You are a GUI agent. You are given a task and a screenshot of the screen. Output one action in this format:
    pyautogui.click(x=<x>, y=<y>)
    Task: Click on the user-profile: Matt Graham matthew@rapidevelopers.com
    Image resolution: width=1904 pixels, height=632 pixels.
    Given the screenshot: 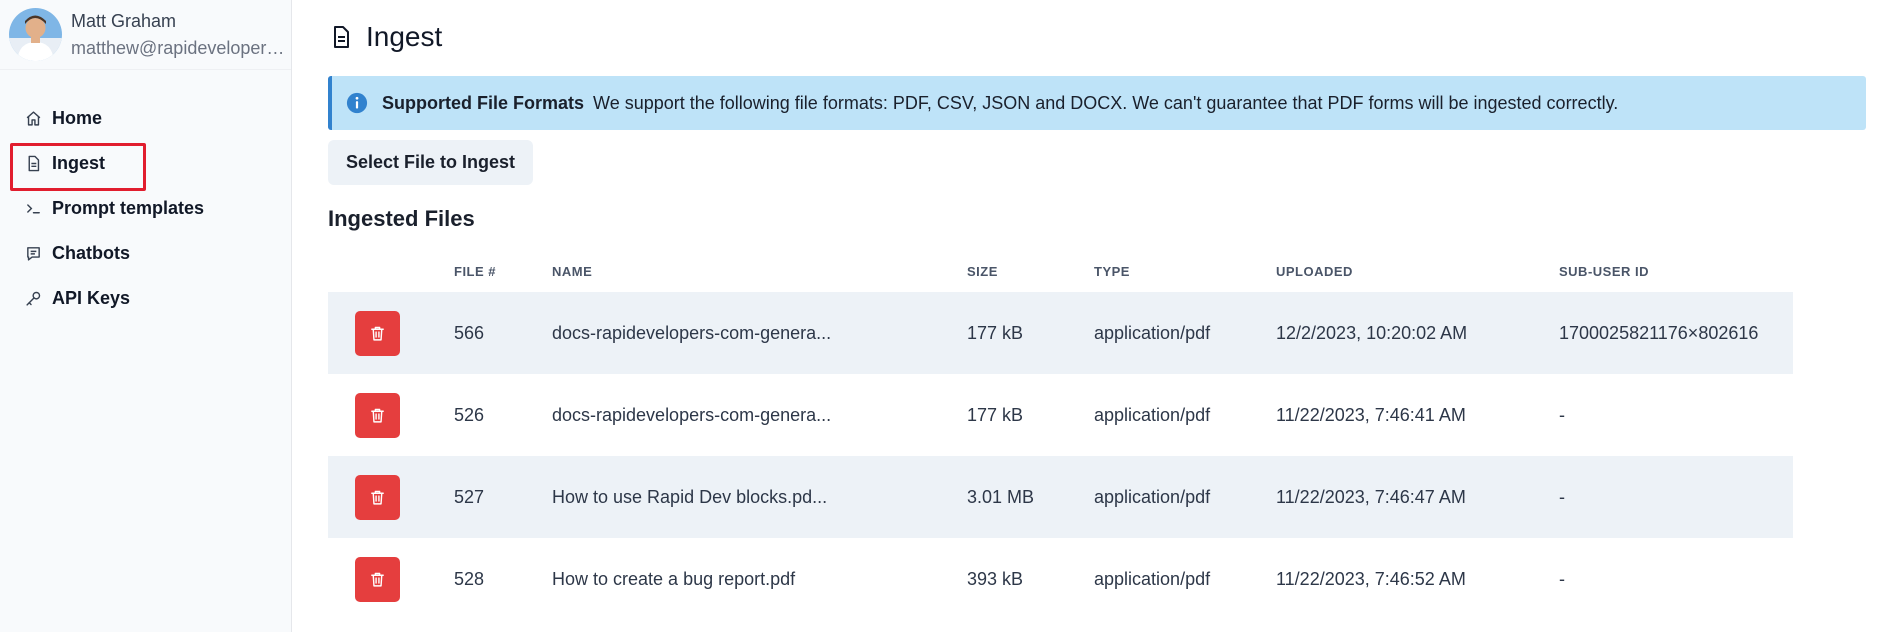 What is the action you would take?
    pyautogui.click(x=145, y=35)
    